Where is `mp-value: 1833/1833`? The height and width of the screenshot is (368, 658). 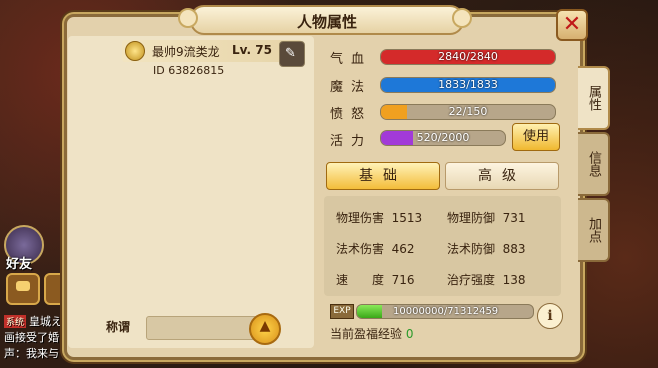 mp-value: 1833/1833 is located at coordinates (468, 84).